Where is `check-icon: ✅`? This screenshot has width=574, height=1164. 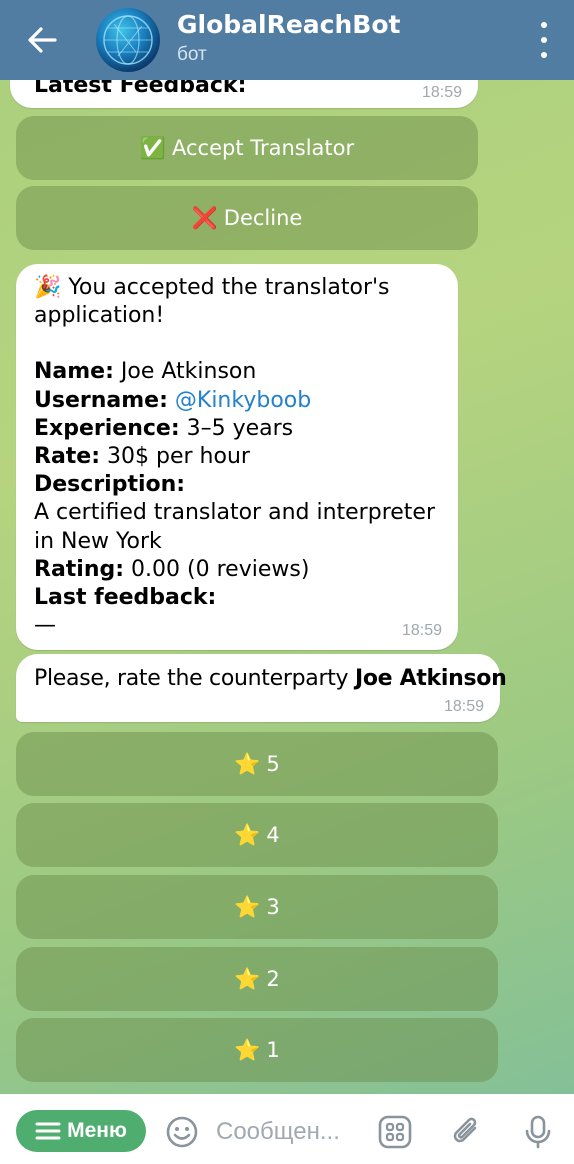
check-icon: ✅ is located at coordinates (152, 147).